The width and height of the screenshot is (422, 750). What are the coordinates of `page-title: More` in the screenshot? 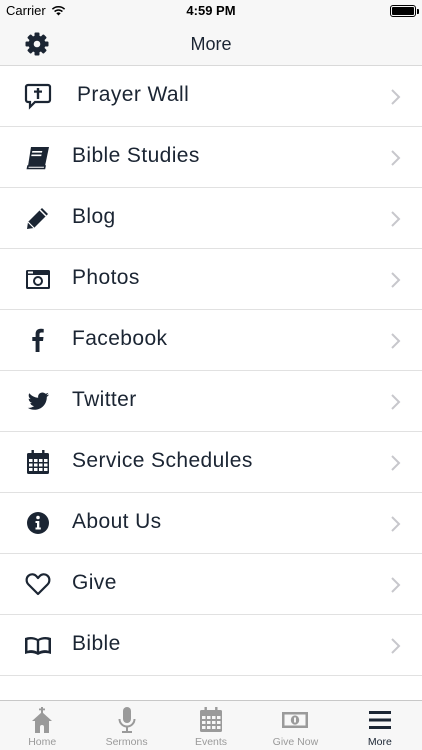 It's located at (211, 44).